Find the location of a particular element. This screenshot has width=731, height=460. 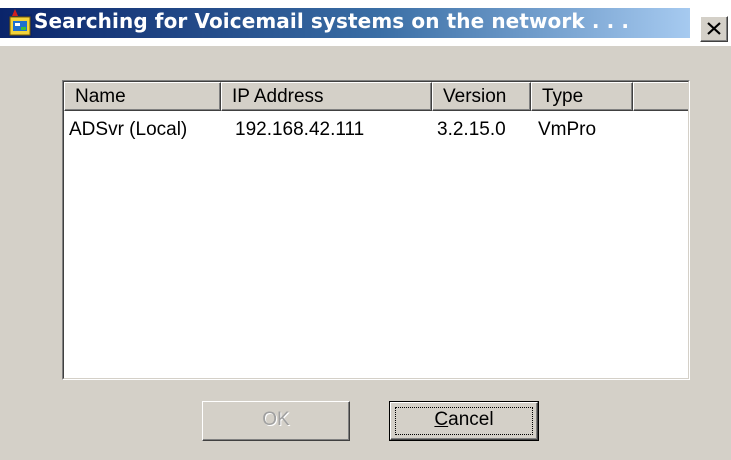

cell-type: VmPro is located at coordinates (567, 129).